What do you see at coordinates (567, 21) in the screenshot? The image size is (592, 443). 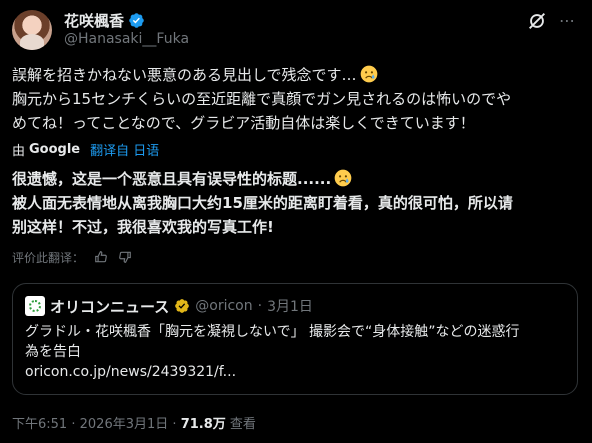 I see `more-icon: ⋯` at bounding box center [567, 21].